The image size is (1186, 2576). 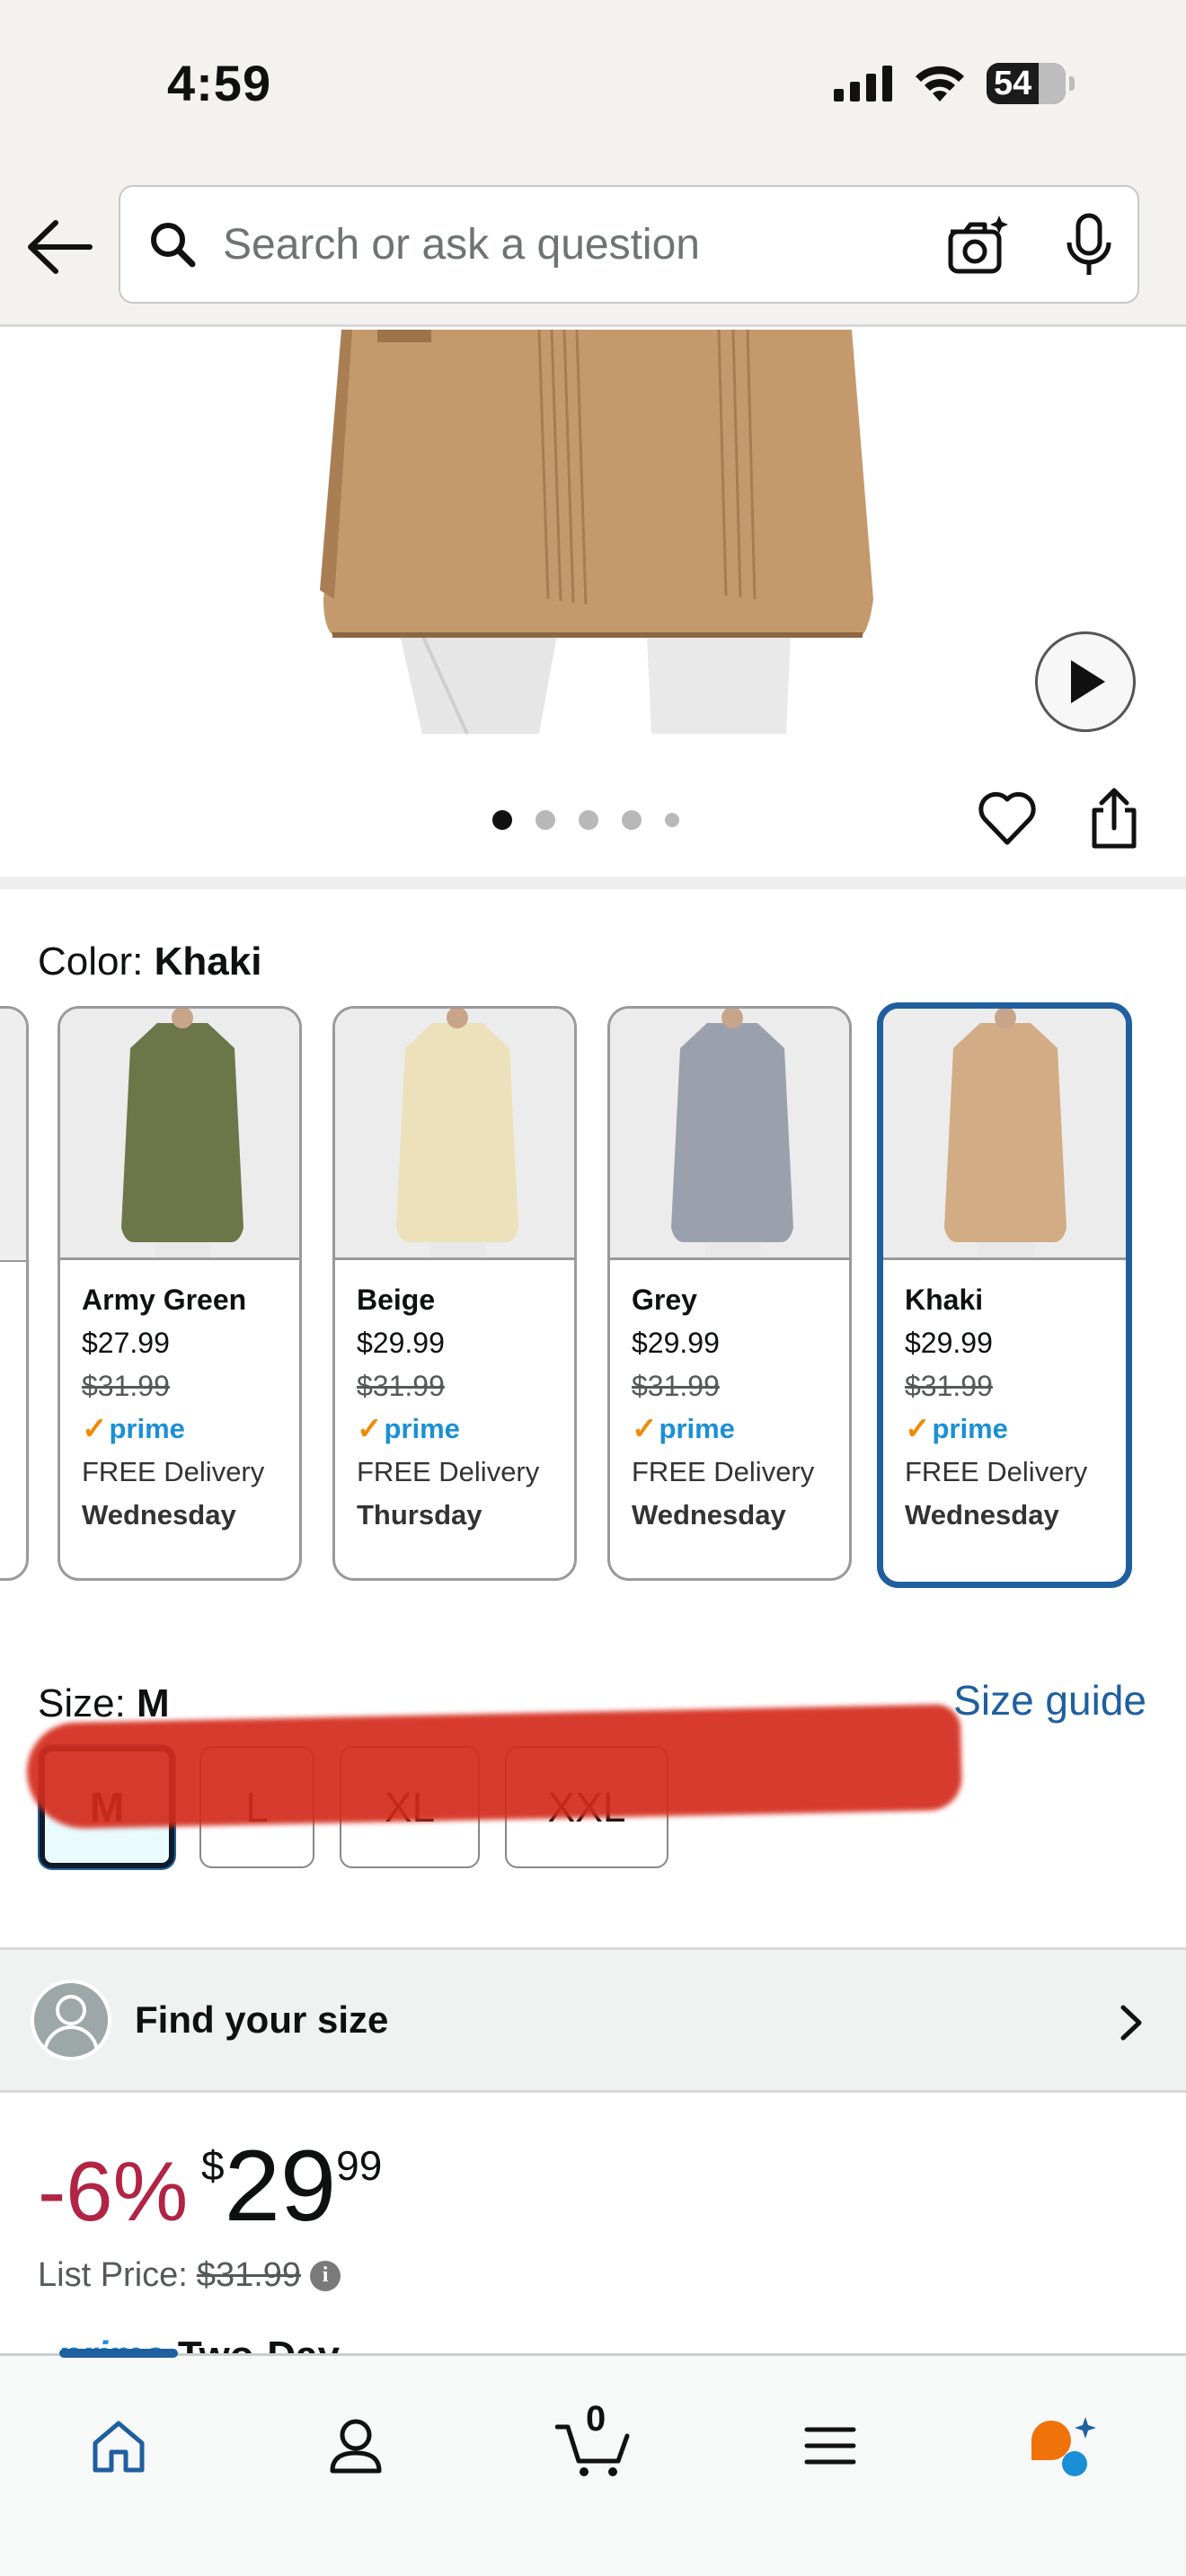 What do you see at coordinates (325, 2275) in the screenshot?
I see `info-icon: i` at bounding box center [325, 2275].